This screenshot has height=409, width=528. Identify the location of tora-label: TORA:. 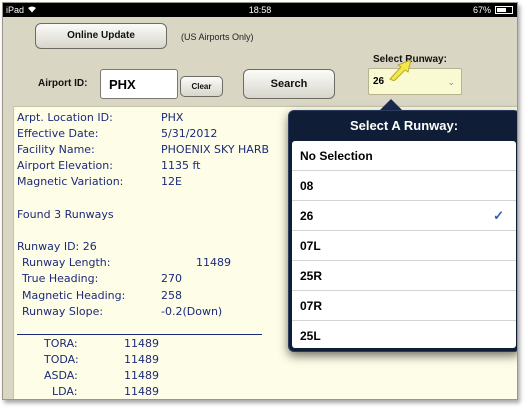
(61, 343).